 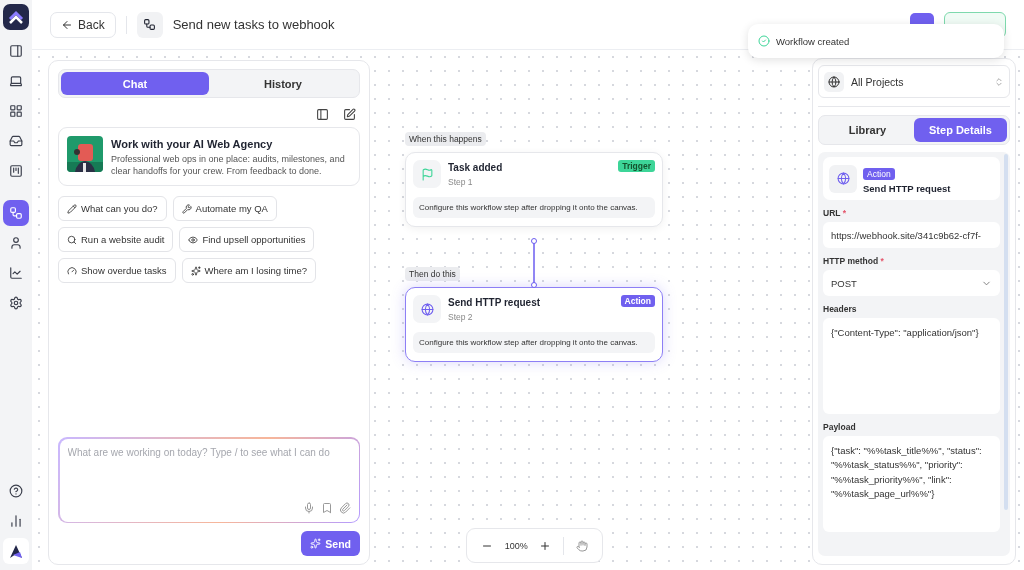 What do you see at coordinates (16, 171) in the screenshot?
I see `board-icon` at bounding box center [16, 171].